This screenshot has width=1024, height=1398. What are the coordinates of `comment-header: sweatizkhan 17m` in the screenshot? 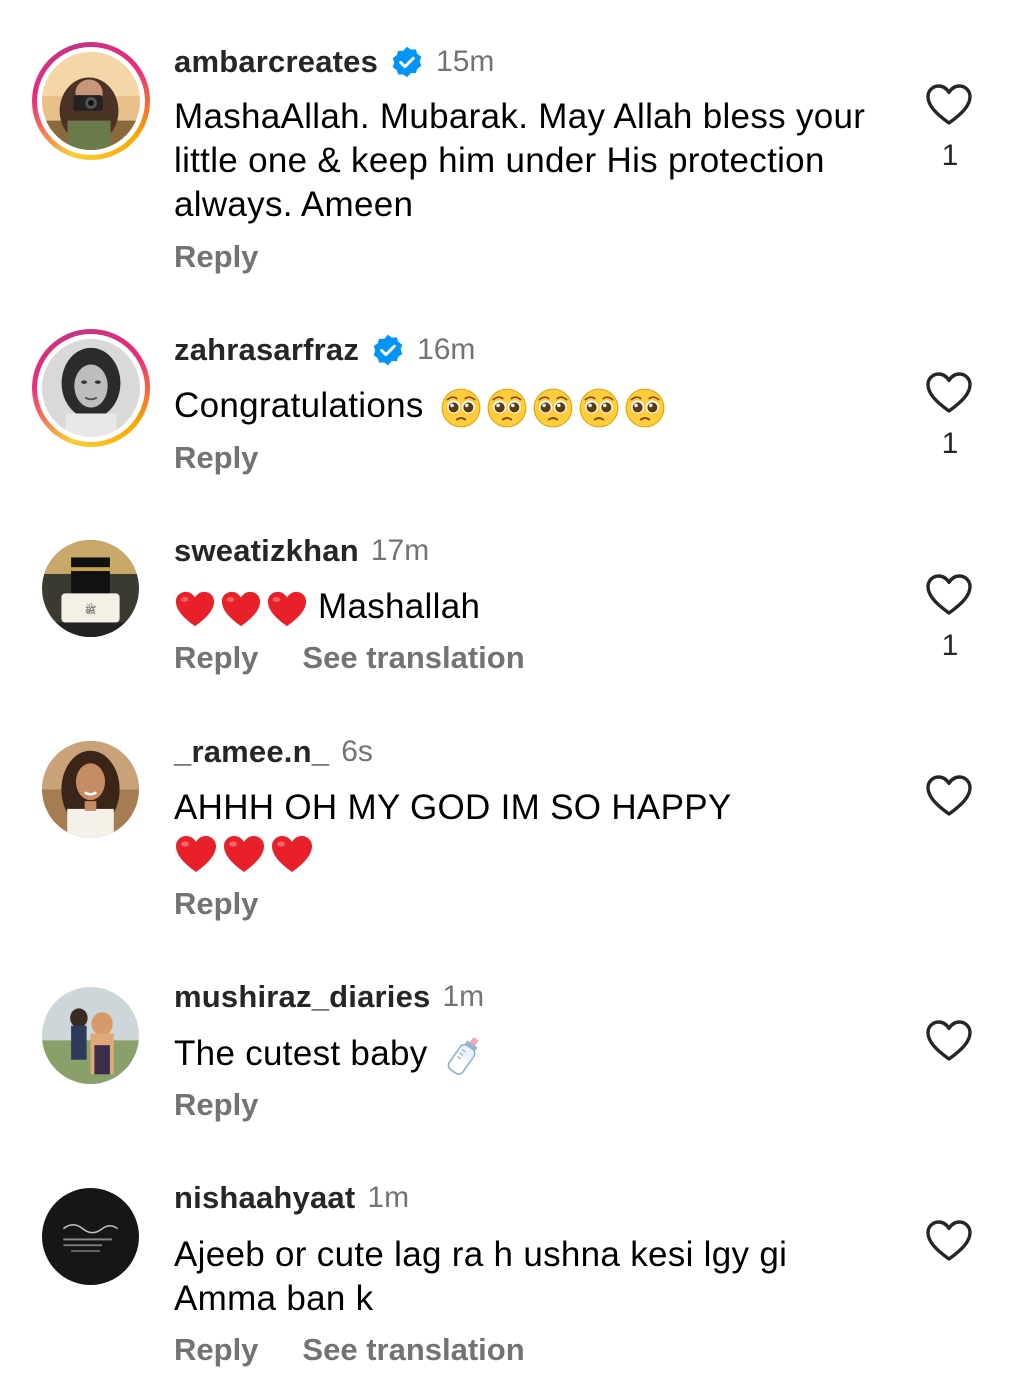 It's located at (301, 551).